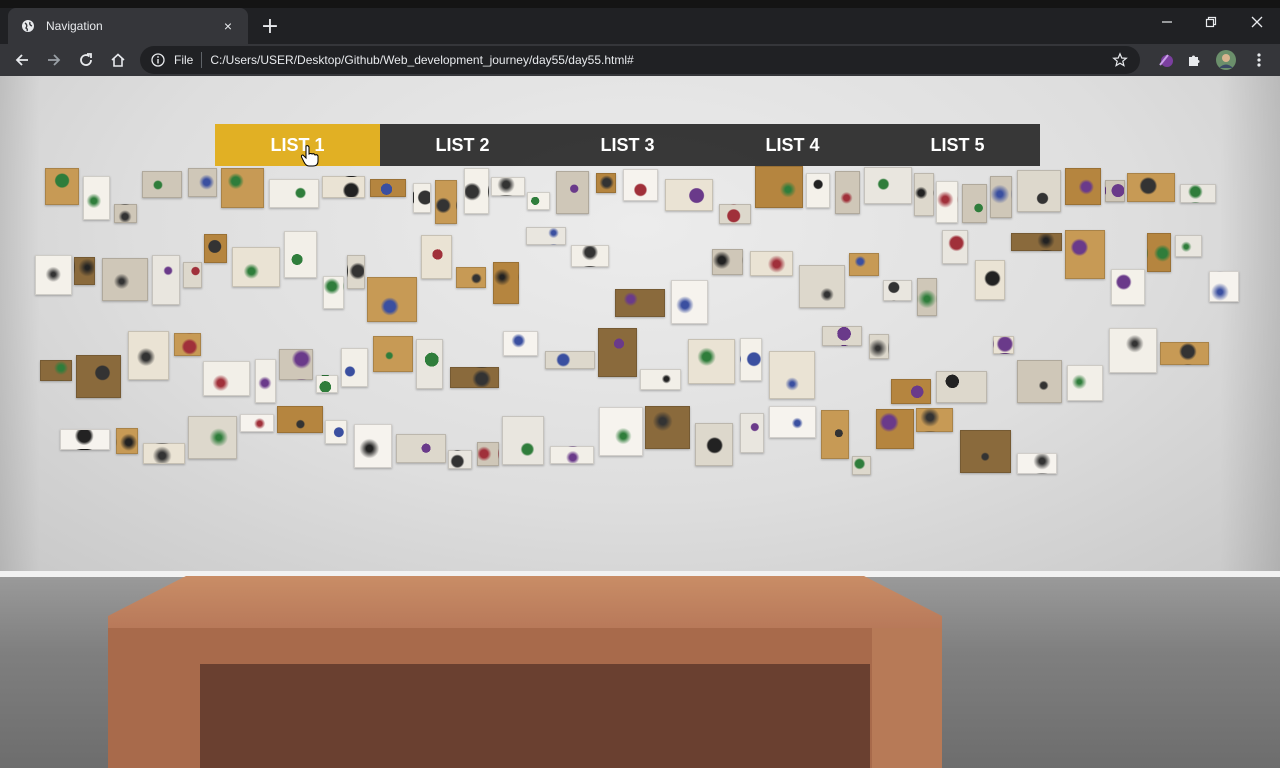 The height and width of the screenshot is (768, 1280). I want to click on star-icon, so click(1120, 60).